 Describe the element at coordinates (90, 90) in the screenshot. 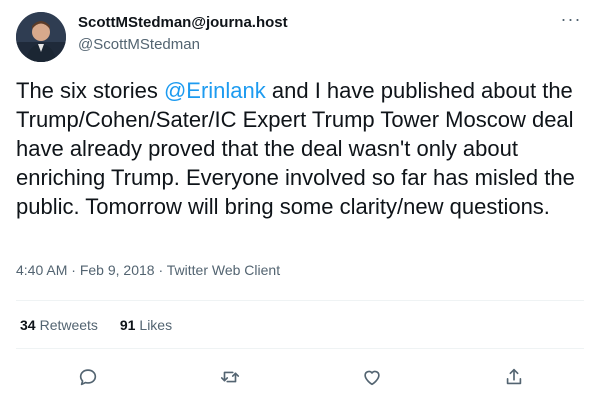

I see `tweet-text-start: The six stories` at that location.